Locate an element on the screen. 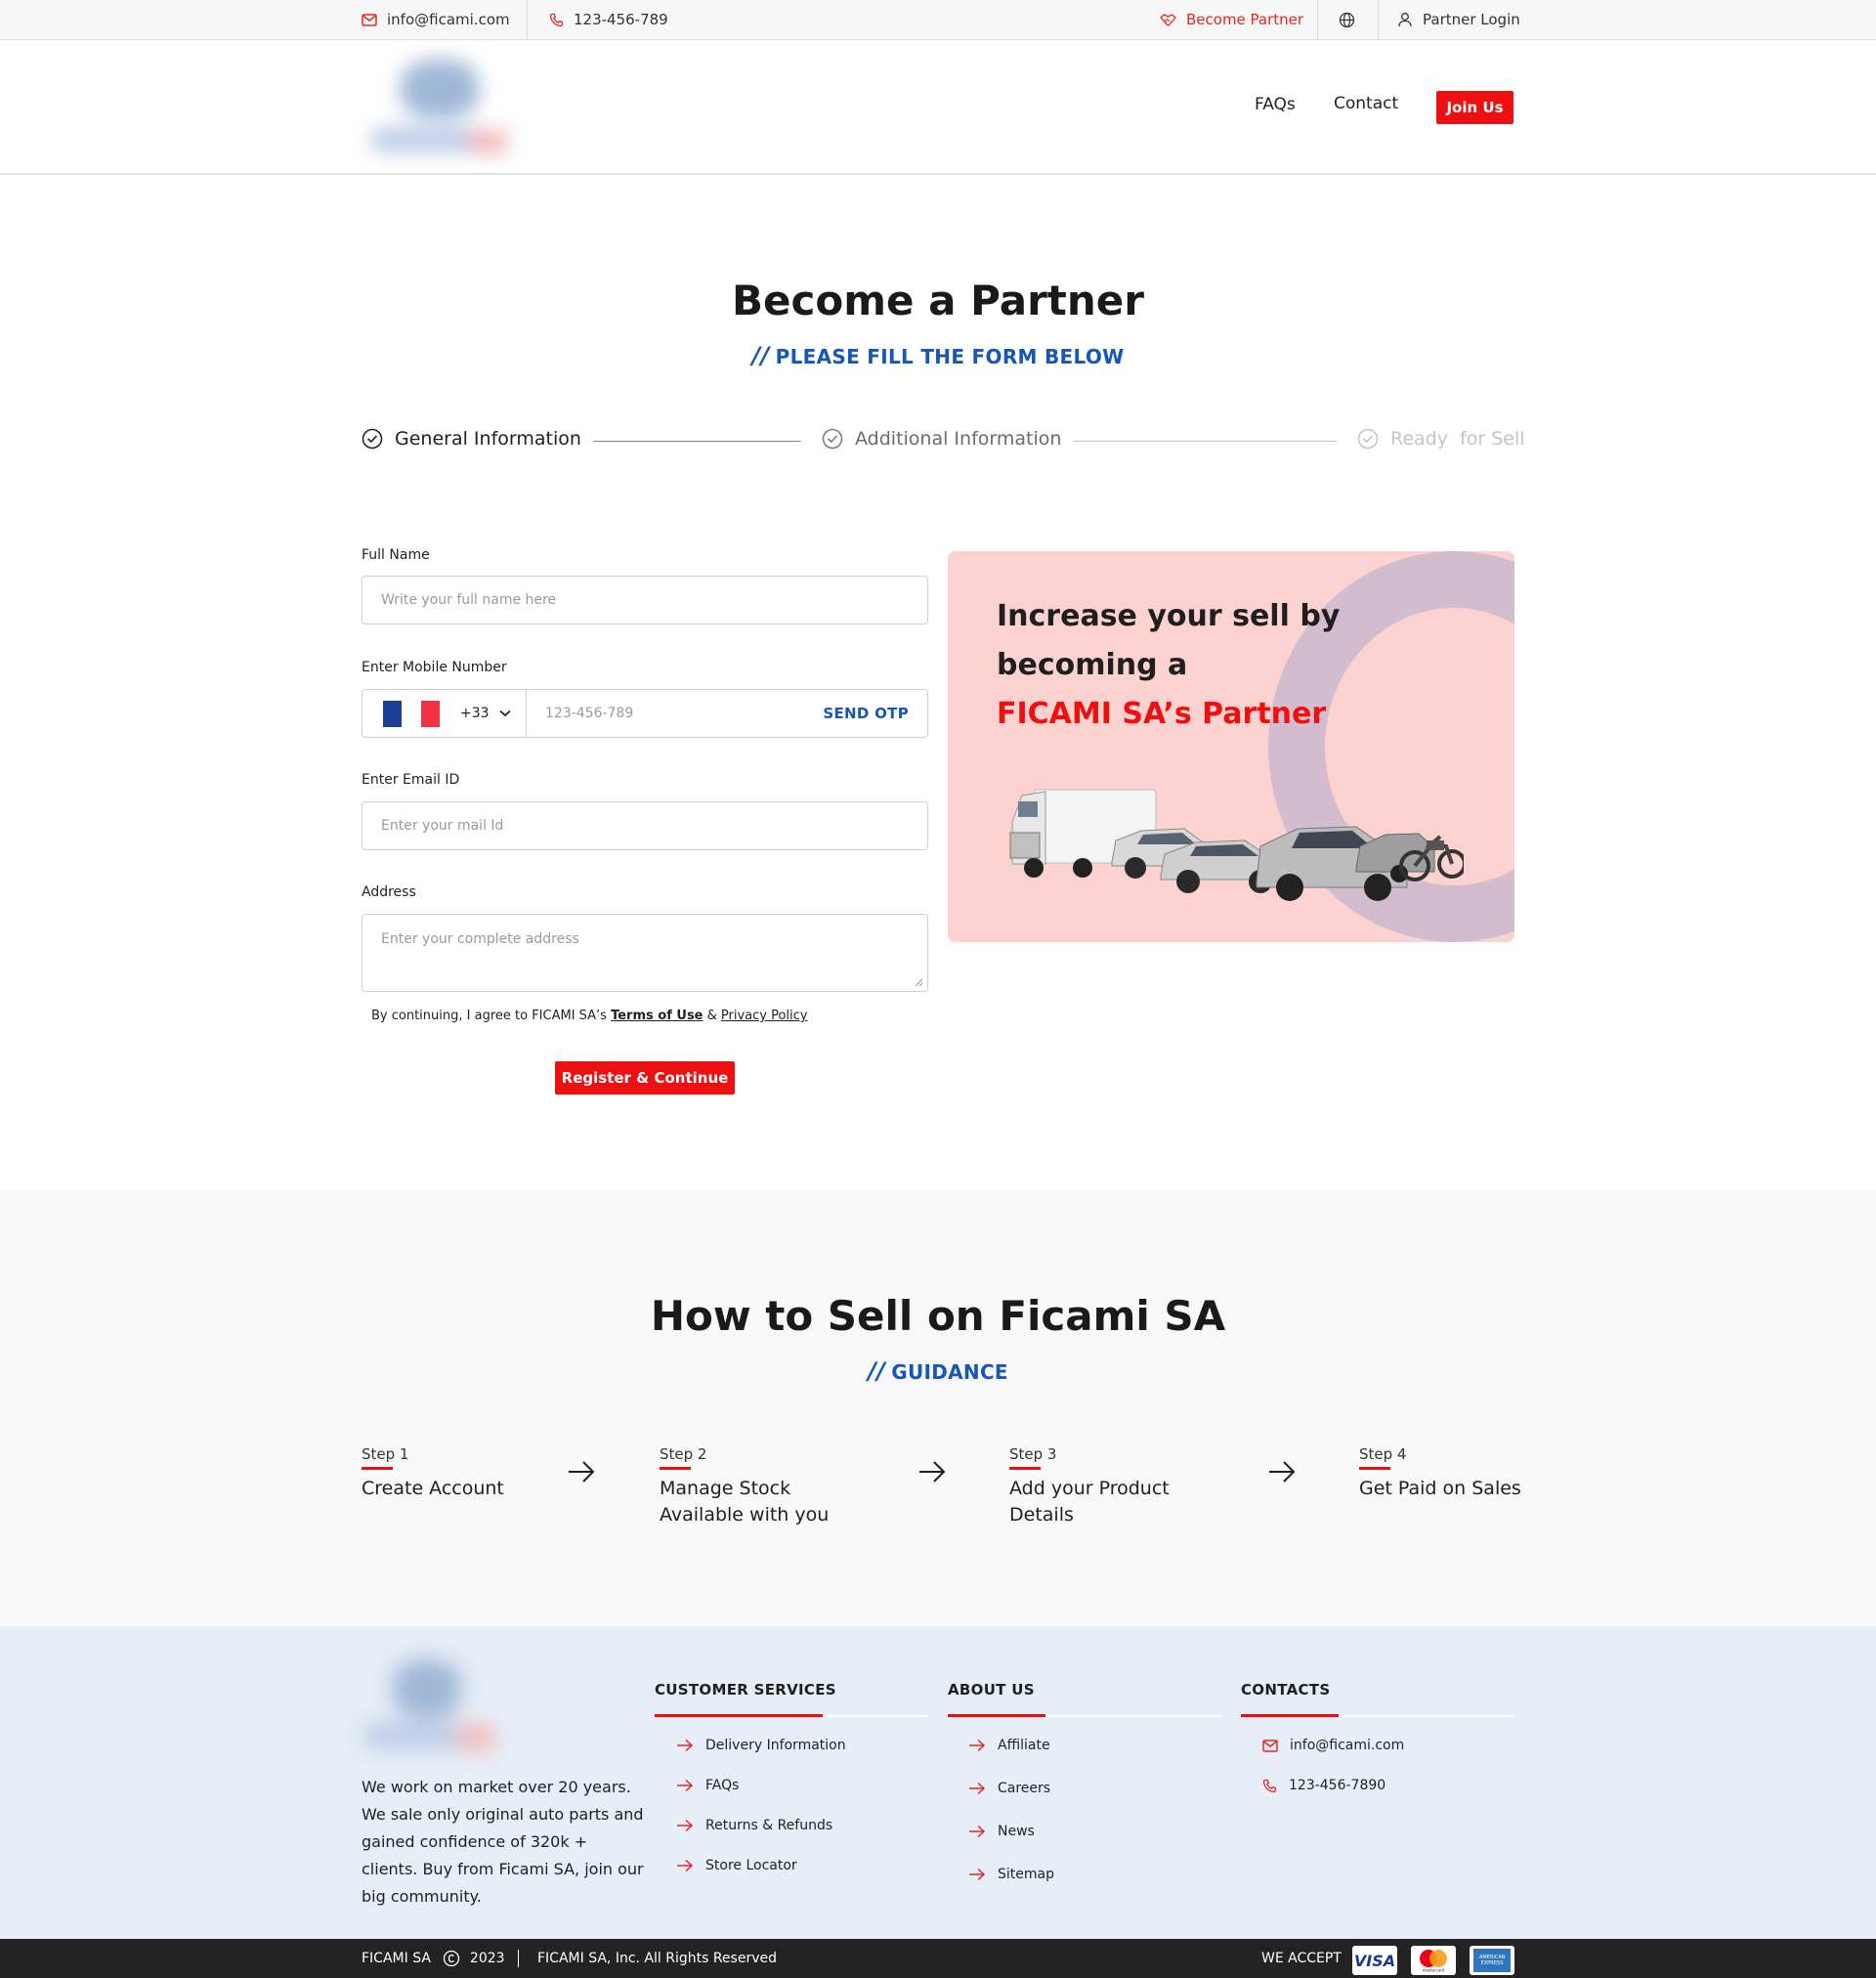 This screenshot has width=1876, height=1978. step-title: Create Account is located at coordinates (433, 1489).